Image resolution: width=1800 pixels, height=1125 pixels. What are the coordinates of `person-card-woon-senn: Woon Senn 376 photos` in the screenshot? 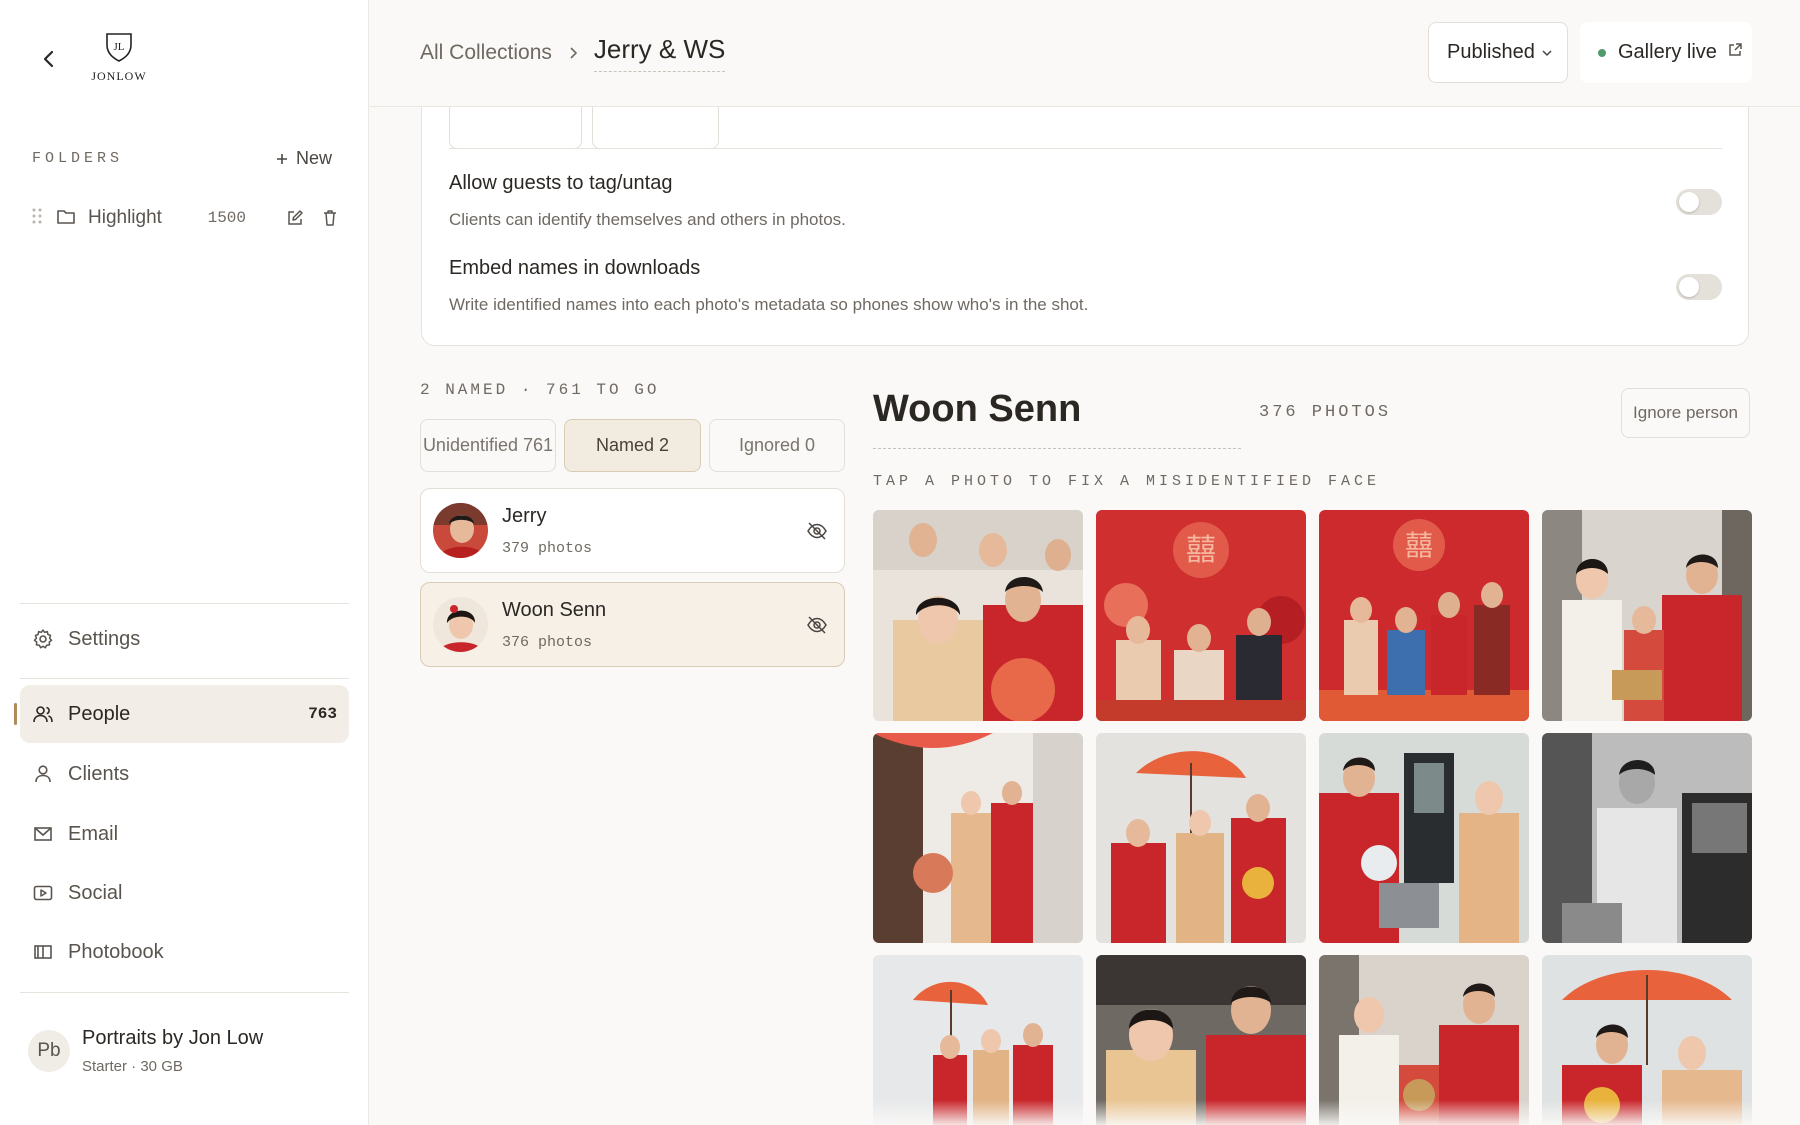 It's located at (632, 624).